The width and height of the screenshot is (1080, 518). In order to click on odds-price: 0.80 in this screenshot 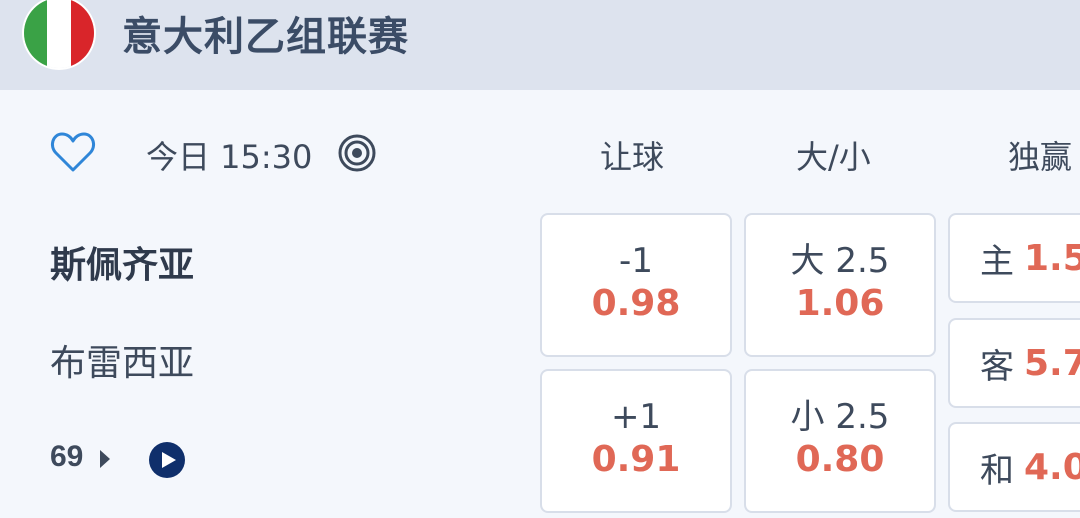, I will do `click(840, 459)`.